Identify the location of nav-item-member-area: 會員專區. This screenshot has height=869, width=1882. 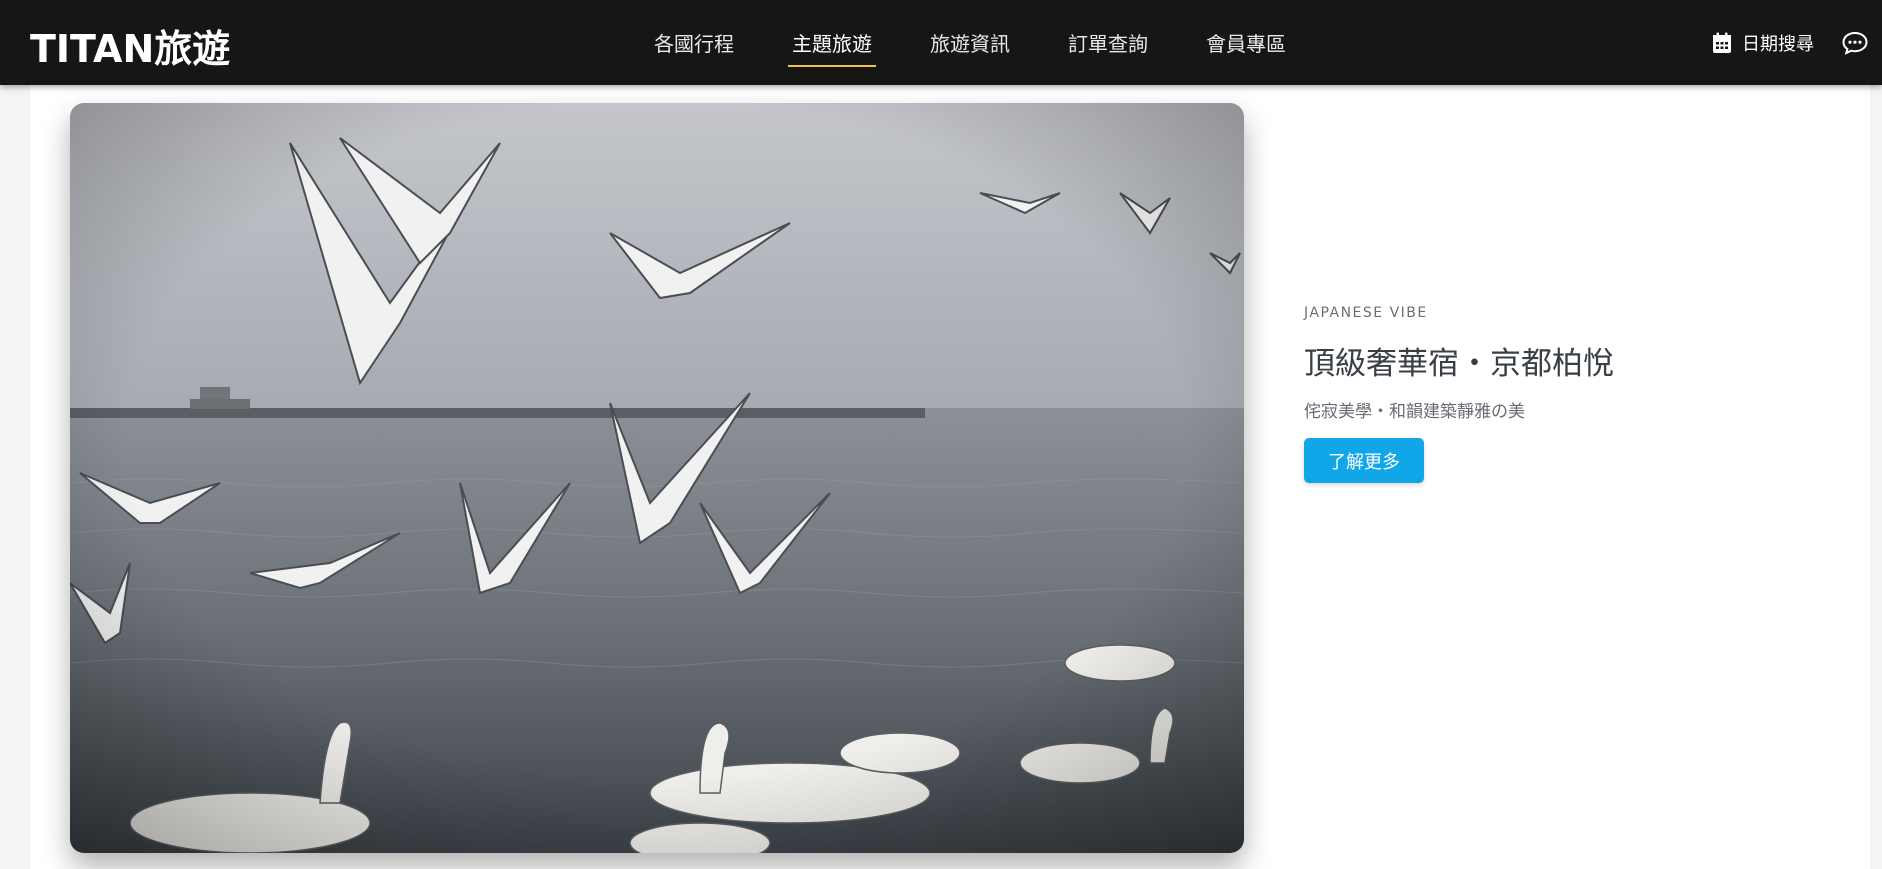
(1246, 42).